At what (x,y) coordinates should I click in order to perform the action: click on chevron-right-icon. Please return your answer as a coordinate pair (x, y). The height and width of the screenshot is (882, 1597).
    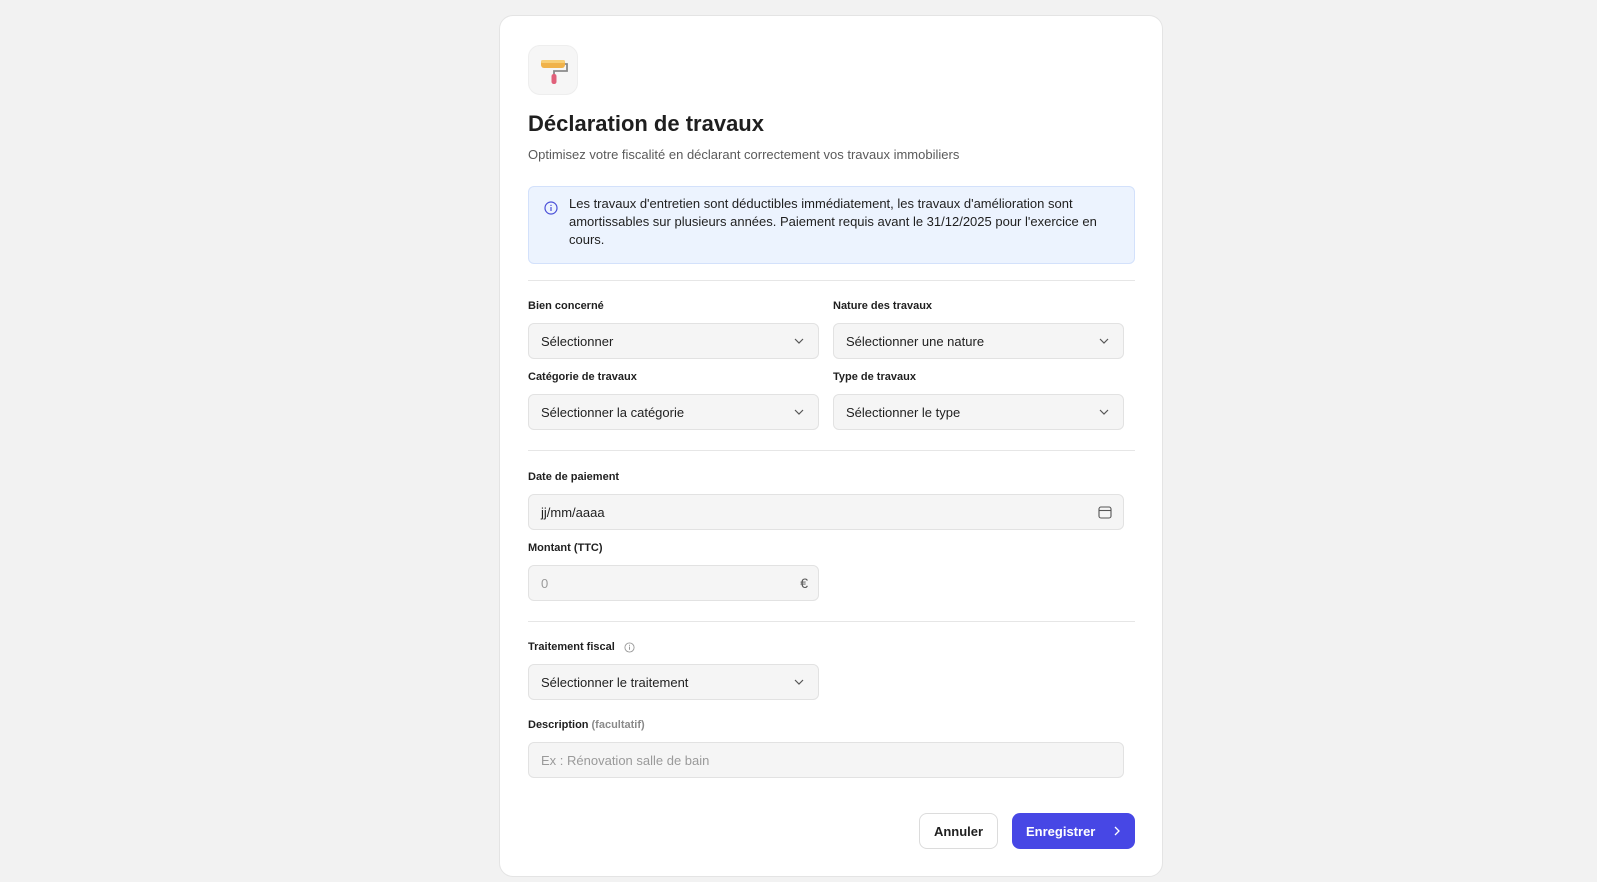
    Looking at the image, I should click on (1117, 831).